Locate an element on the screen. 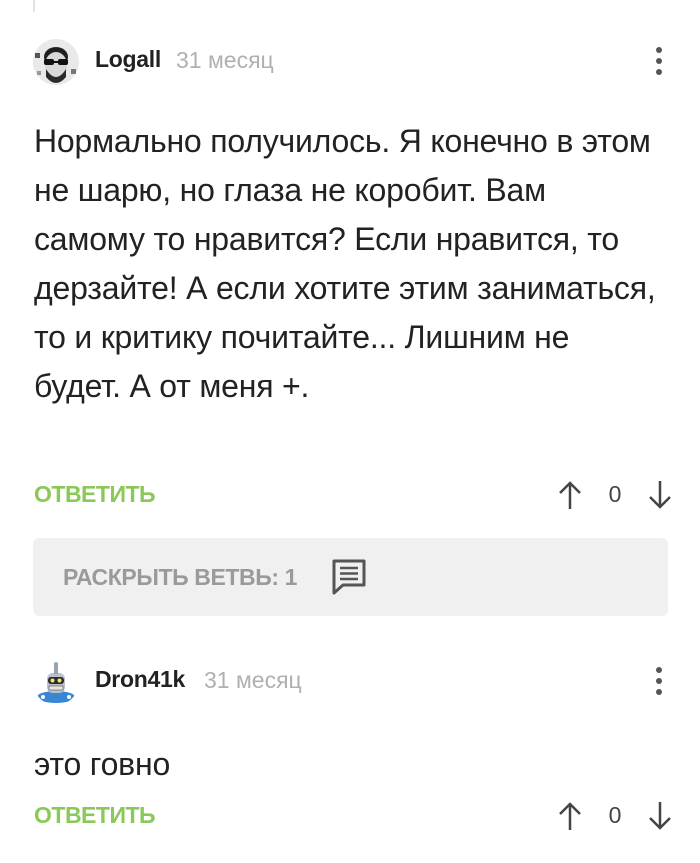  comment-header: Dron41k 31 месяц is located at coordinates (350, 681).